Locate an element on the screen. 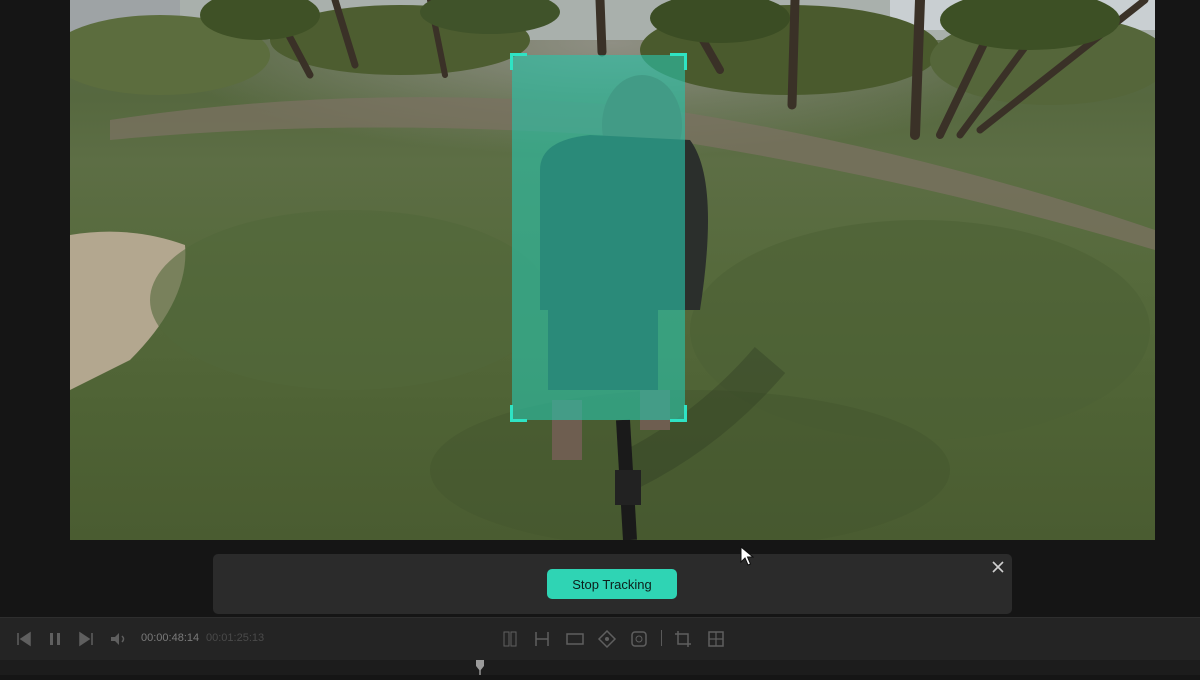  playhead-icon is located at coordinates (480, 670).